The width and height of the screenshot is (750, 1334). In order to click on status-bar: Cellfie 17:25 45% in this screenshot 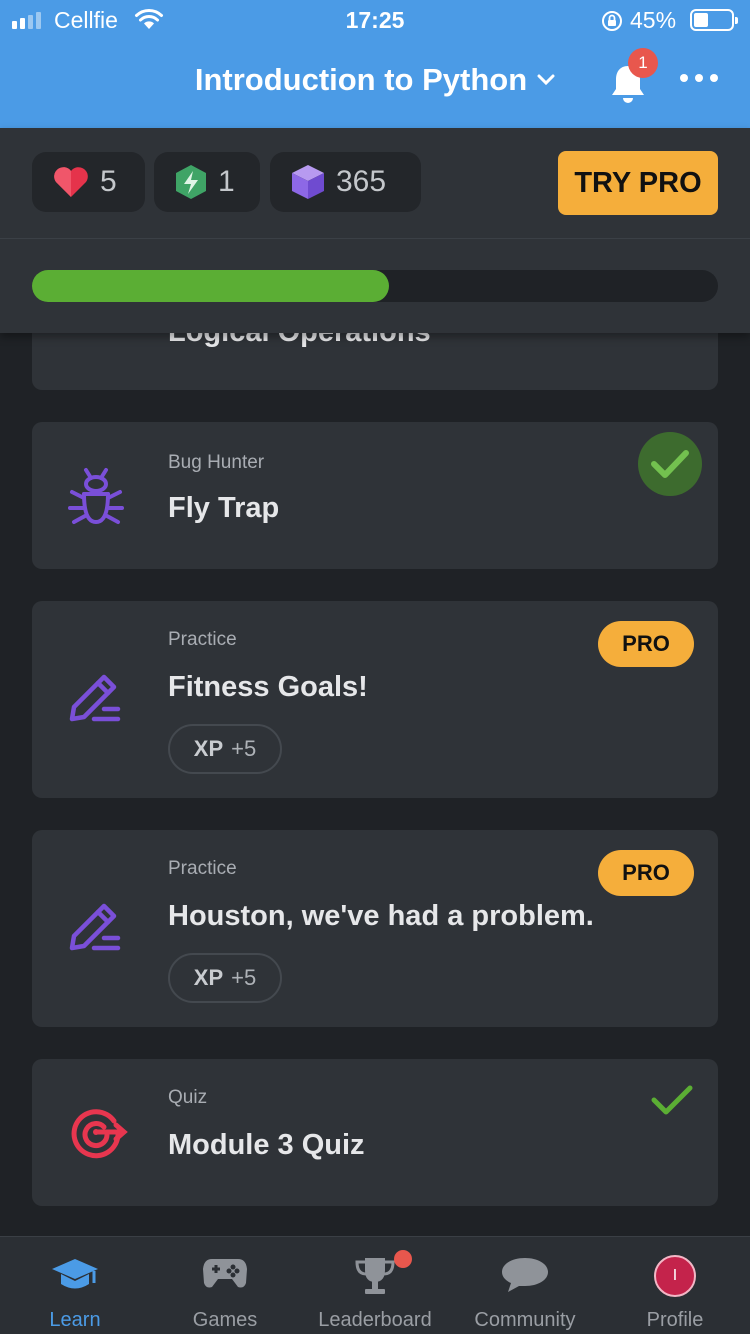, I will do `click(375, 20)`.